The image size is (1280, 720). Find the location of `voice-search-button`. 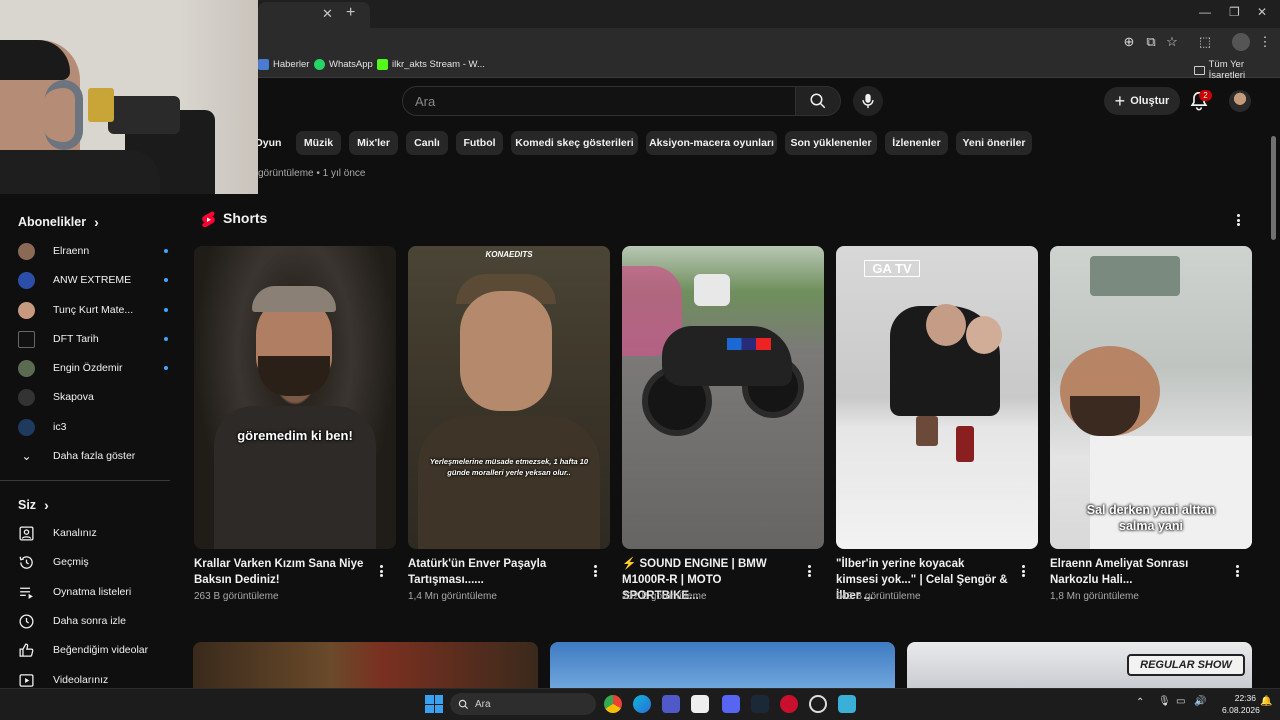

voice-search-button is located at coordinates (868, 101).